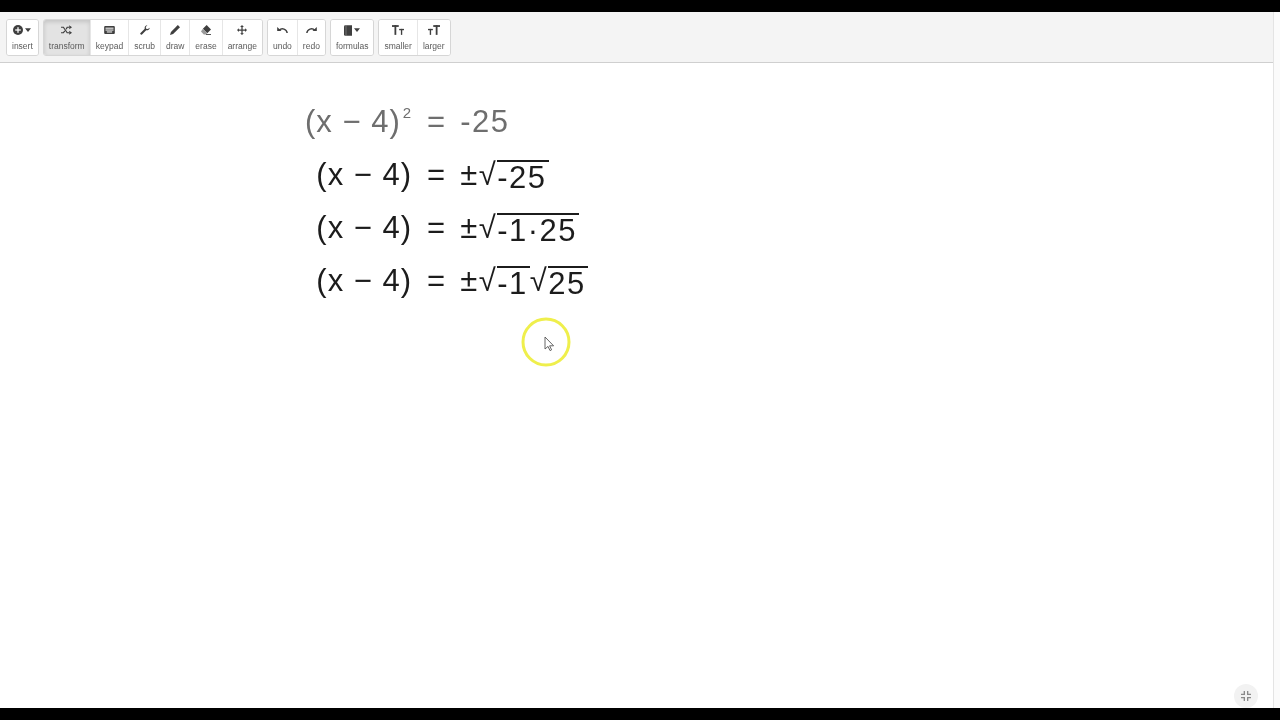  What do you see at coordinates (1276, 360) in the screenshot?
I see `scrollbar-track` at bounding box center [1276, 360].